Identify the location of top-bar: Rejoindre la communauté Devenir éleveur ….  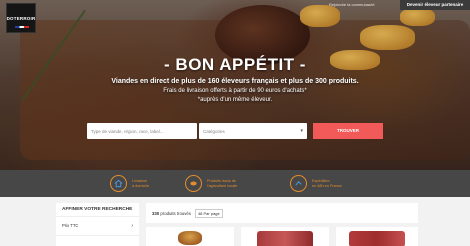
(235, 5).